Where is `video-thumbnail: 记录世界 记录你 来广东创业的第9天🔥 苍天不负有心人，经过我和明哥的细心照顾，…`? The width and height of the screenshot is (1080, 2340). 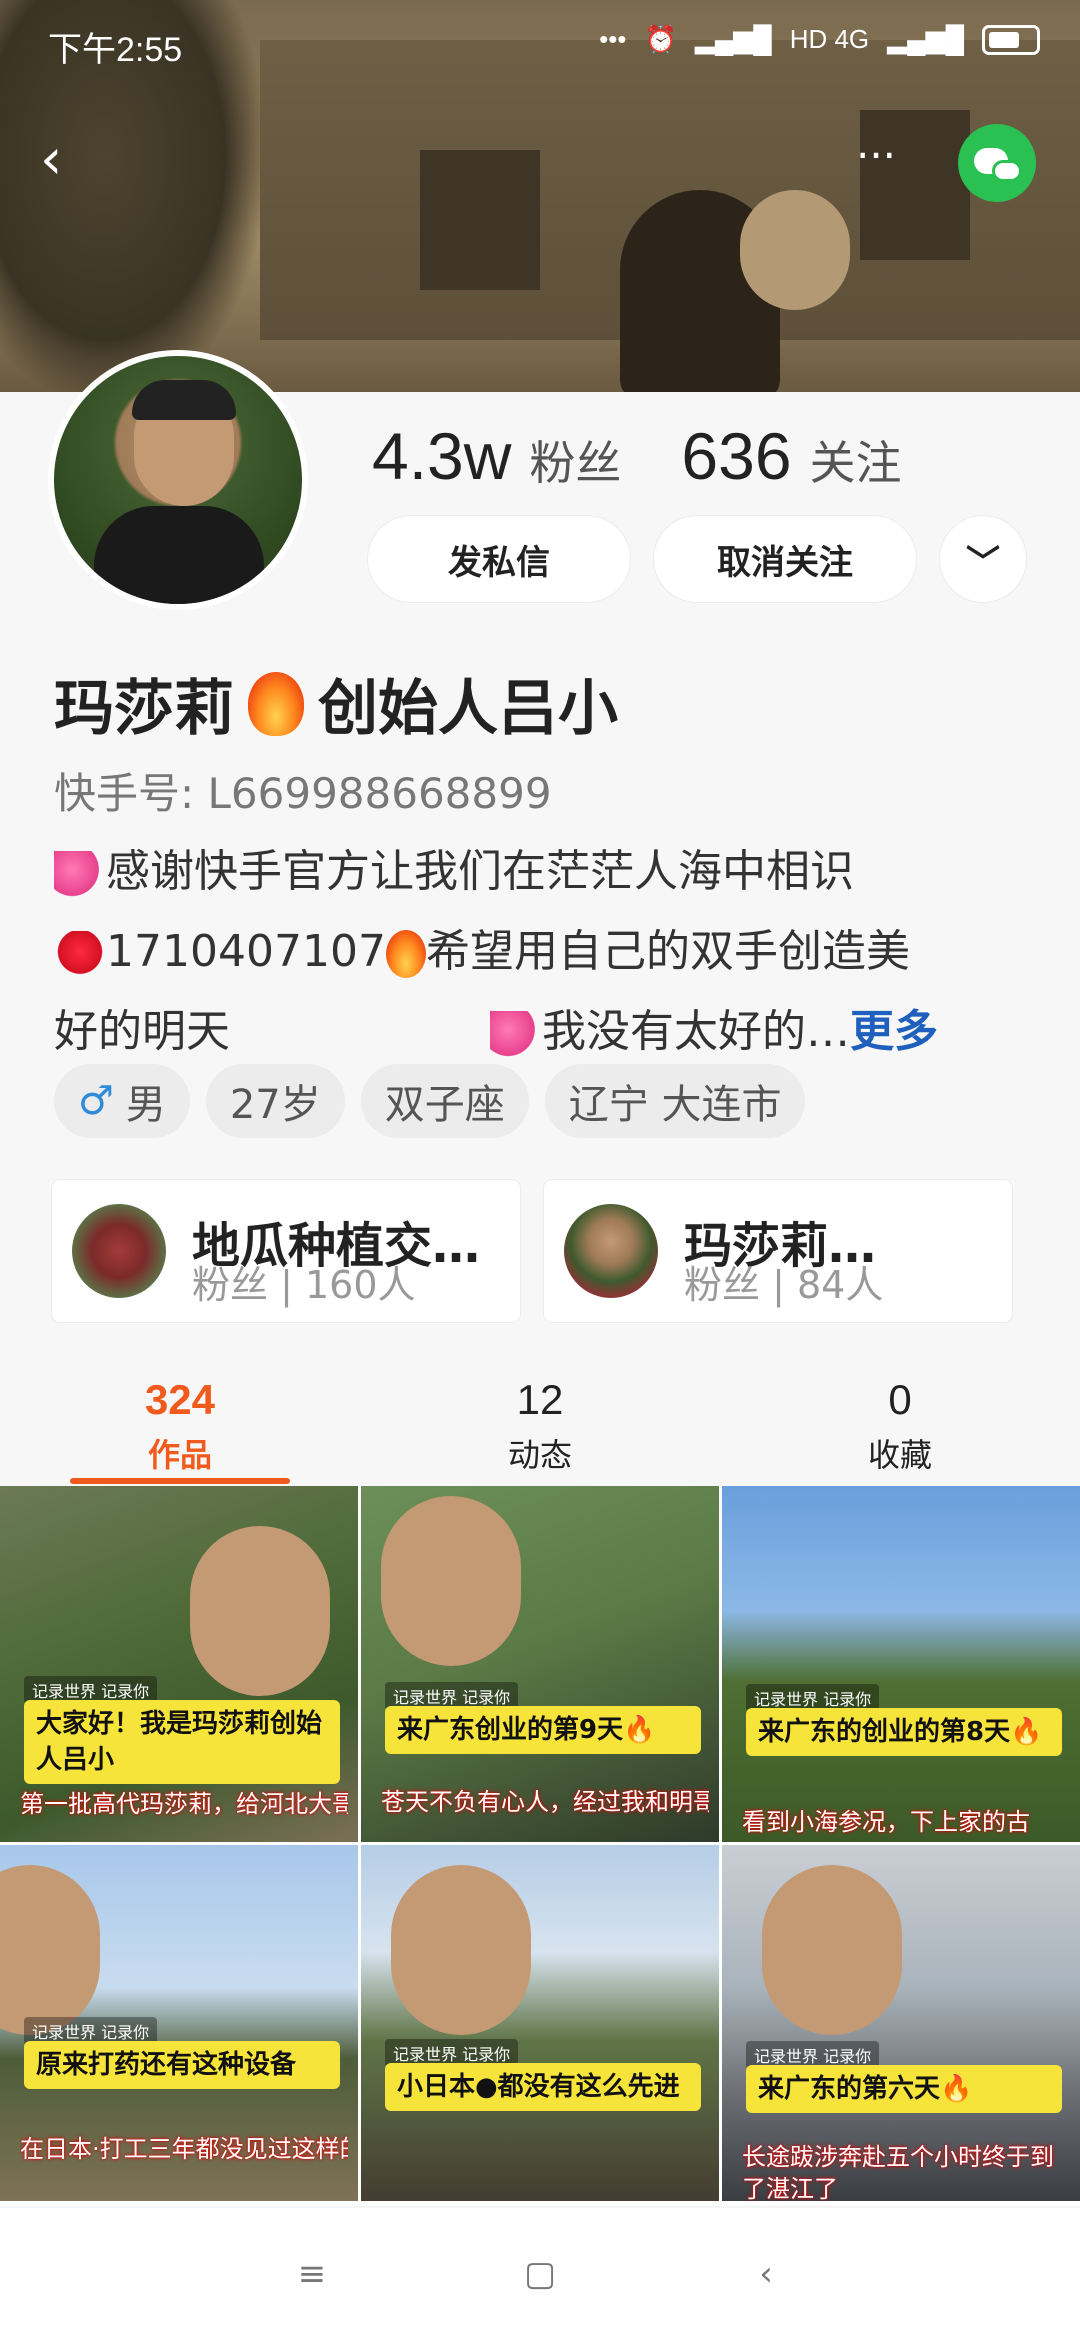
video-thumbnail: 记录世界 记录你 来广东创业的第9天🔥 苍天不负有心人，经过我和明哥的细心照顾，… is located at coordinates (540, 1664).